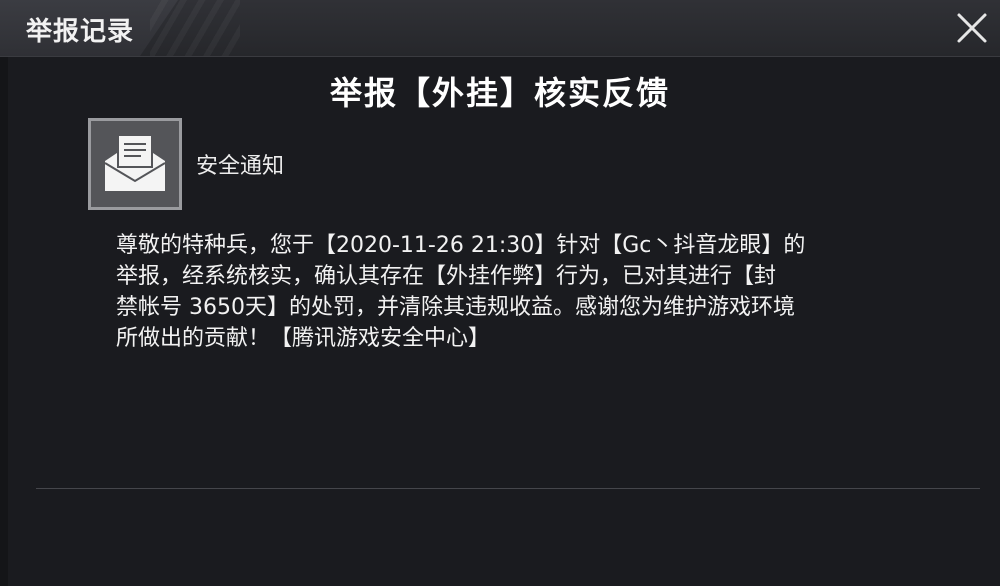 This screenshot has height=586, width=1000. Describe the element at coordinates (4, 321) in the screenshot. I see `window-edge` at that location.